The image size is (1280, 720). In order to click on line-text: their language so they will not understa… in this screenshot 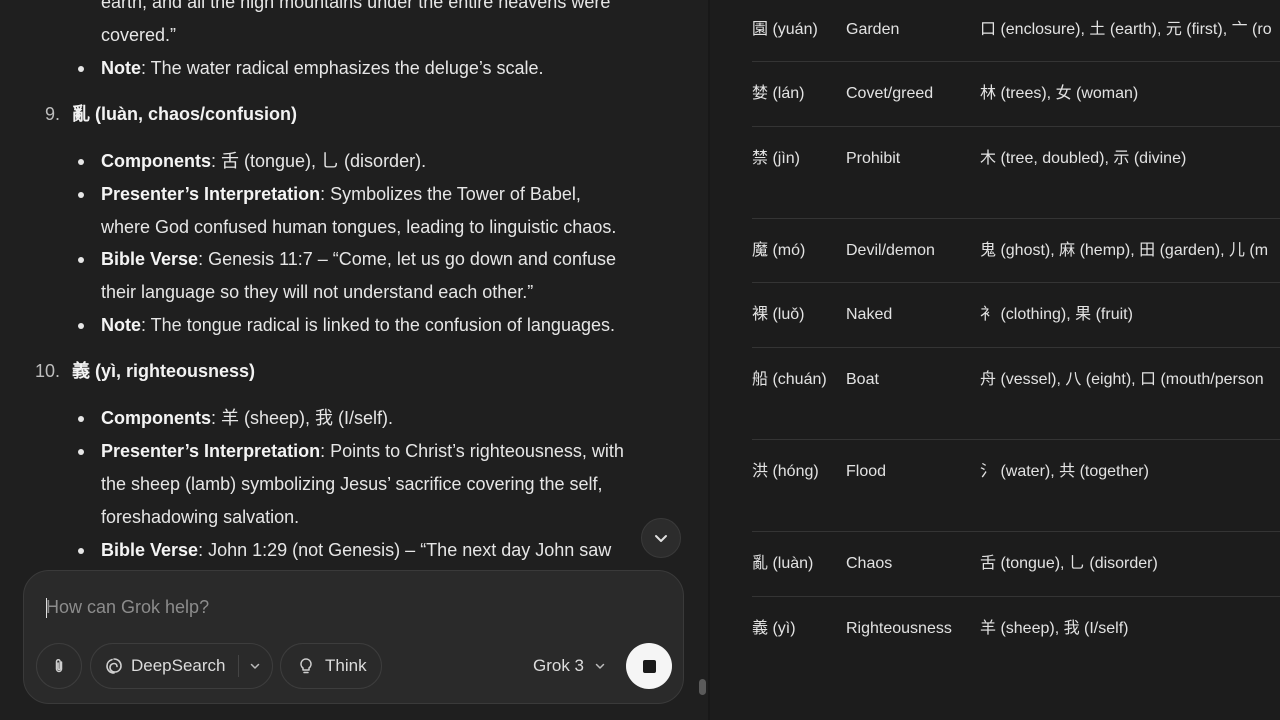, I will do `click(317, 292)`.